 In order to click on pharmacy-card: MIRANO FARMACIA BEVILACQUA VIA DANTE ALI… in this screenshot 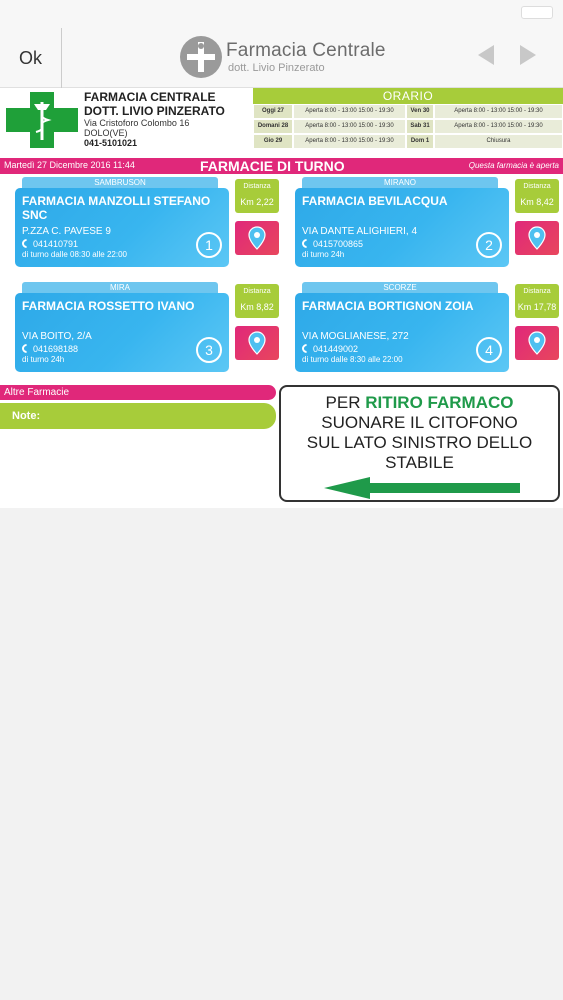, I will do `click(429, 222)`.